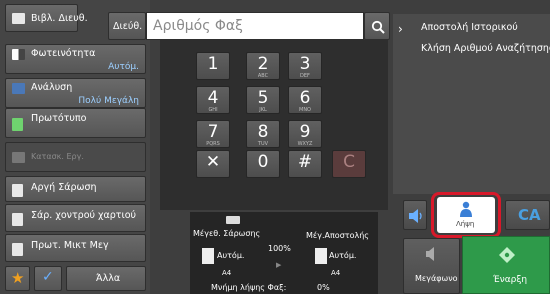 This screenshot has width=550, height=294. What do you see at coordinates (263, 144) in the screenshot?
I see `keypad-key-letters: TUV` at bounding box center [263, 144].